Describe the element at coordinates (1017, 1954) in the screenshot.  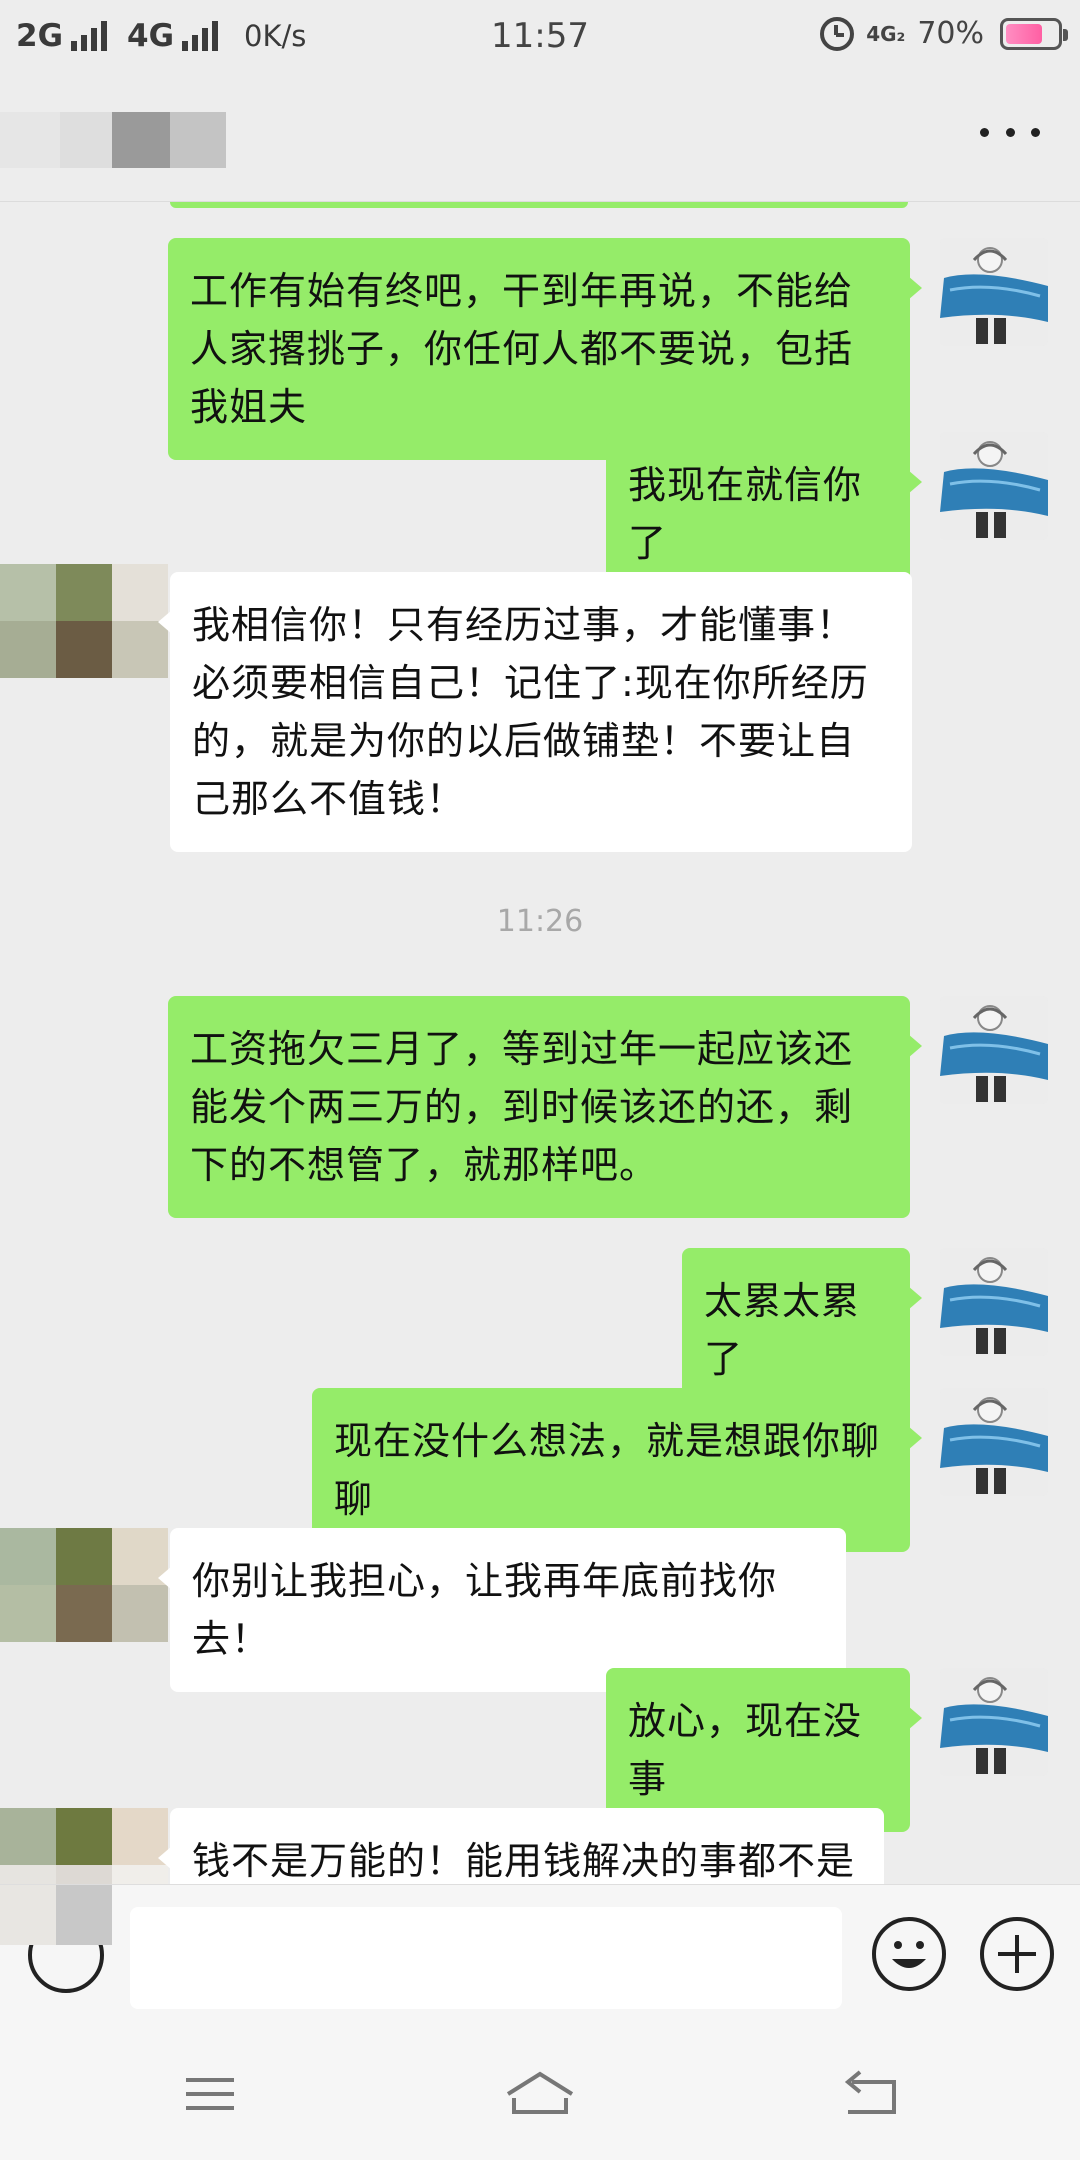
I see `plus-circle-icon` at that location.